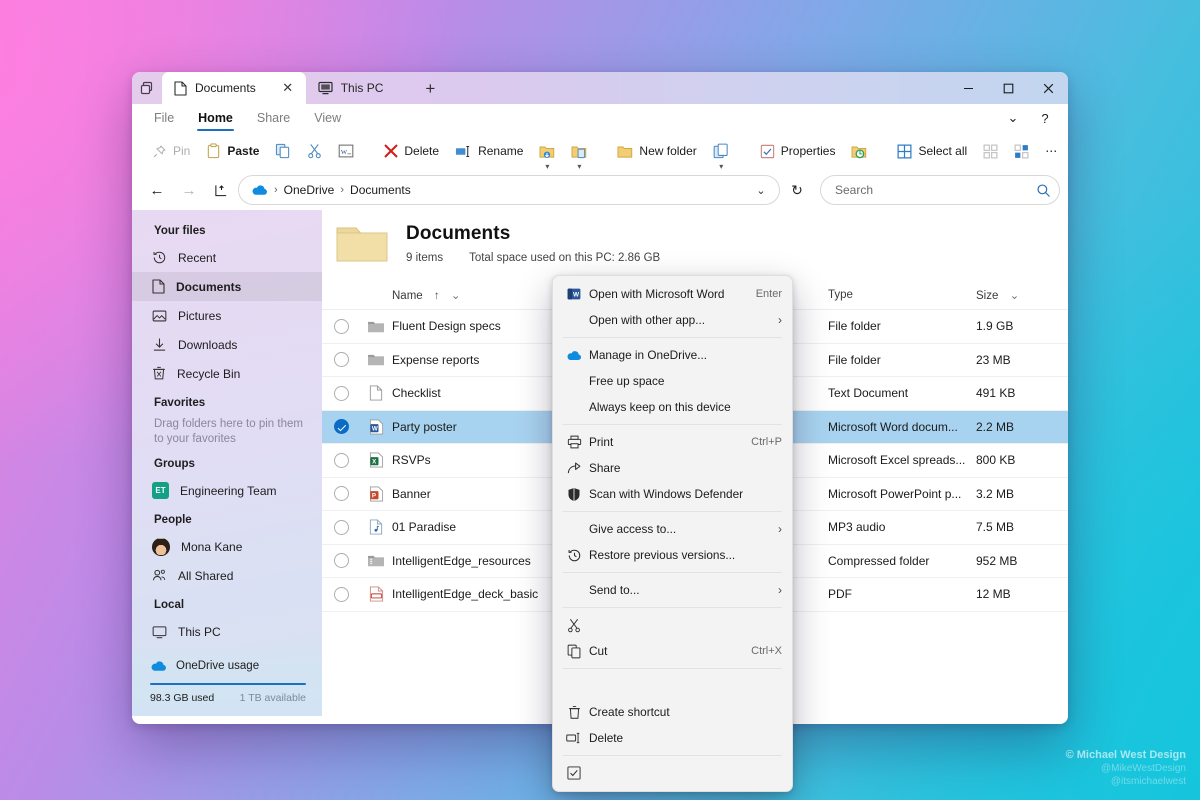 Image resolution: width=1200 pixels, height=800 pixels. What do you see at coordinates (565, 257) in the screenshot?
I see `space-used: Total space used on this PC: 2.86 GB` at bounding box center [565, 257].